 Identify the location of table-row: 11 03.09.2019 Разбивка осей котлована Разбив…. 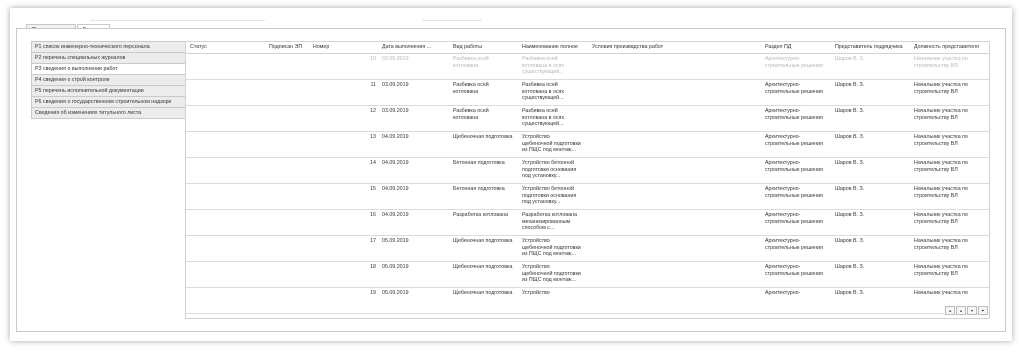
(587, 93).